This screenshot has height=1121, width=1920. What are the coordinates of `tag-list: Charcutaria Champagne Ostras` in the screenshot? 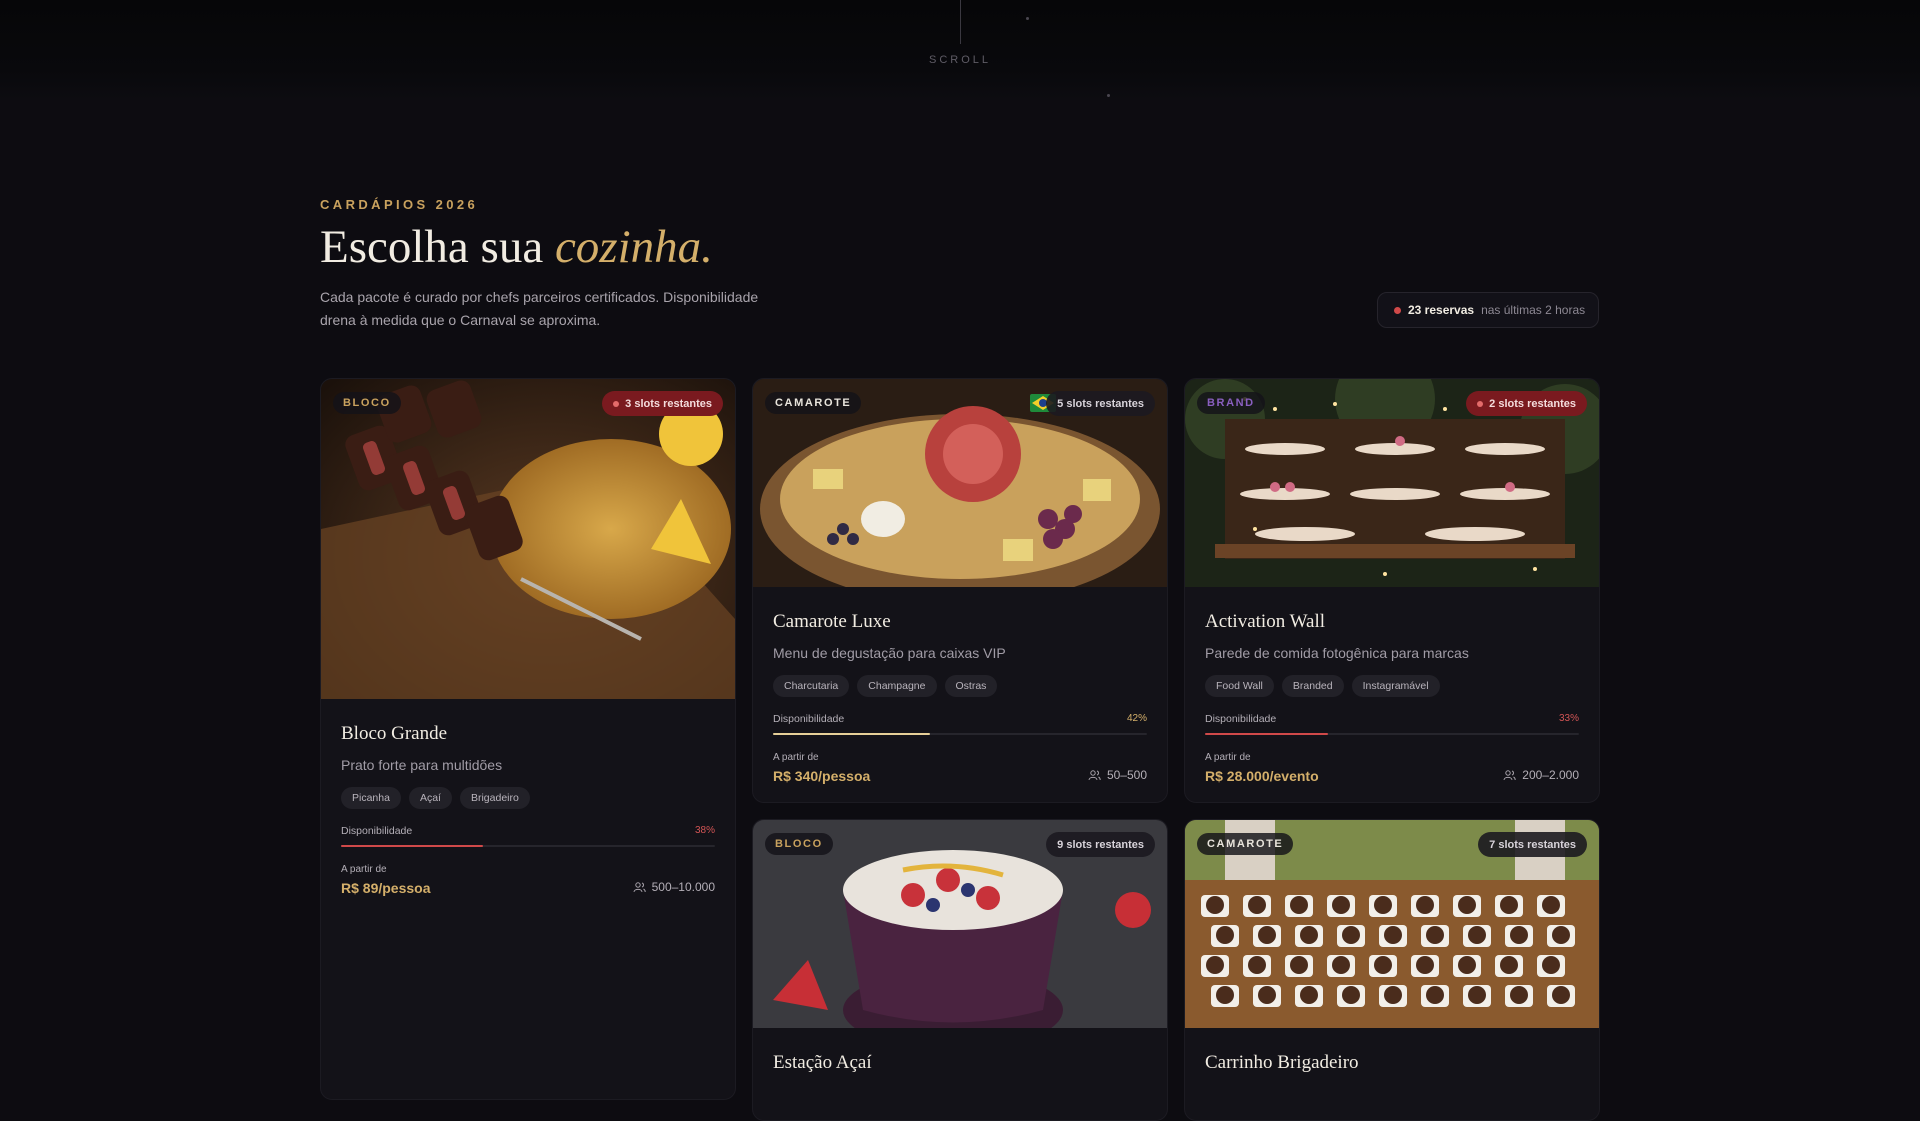 It's located at (960, 686).